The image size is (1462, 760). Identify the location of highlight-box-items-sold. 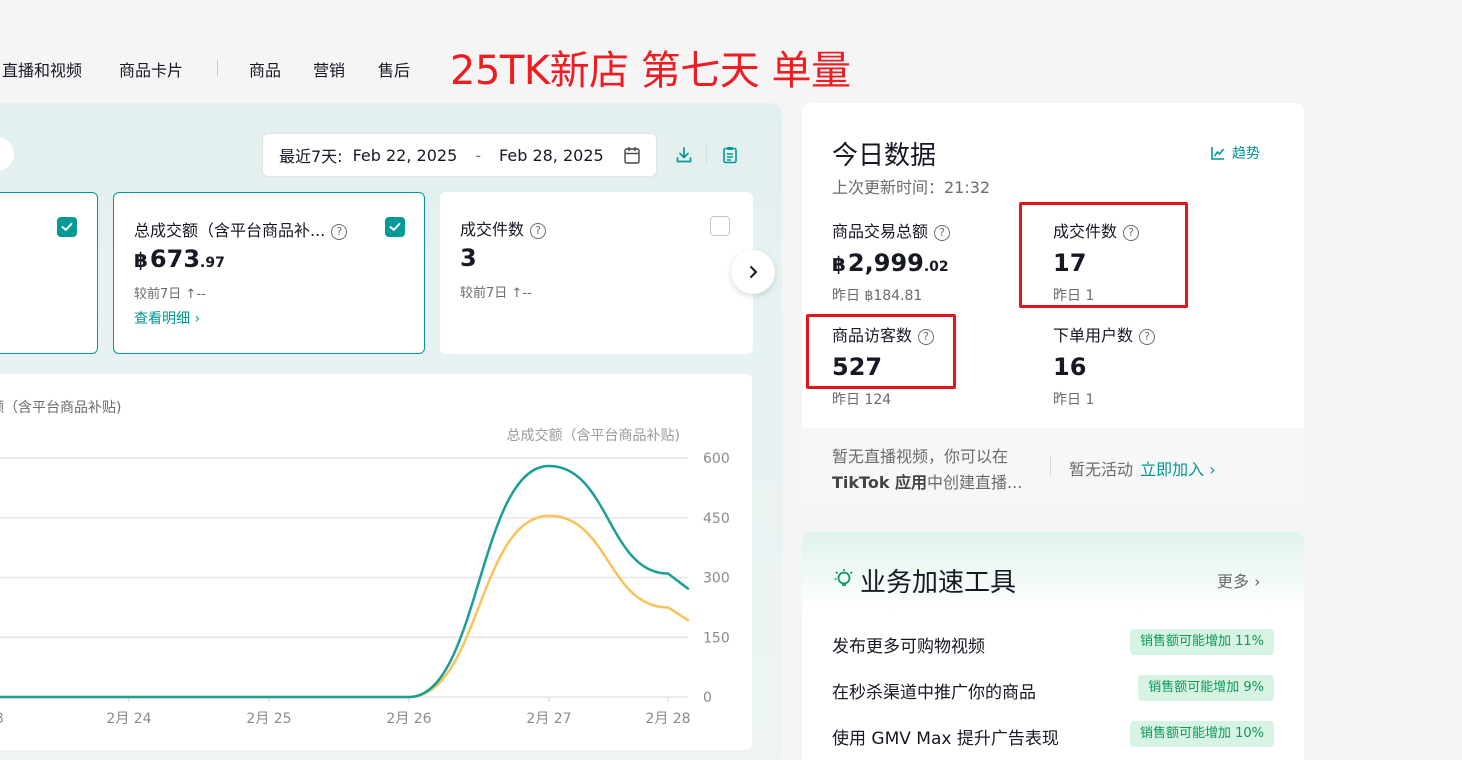
(1103, 255).